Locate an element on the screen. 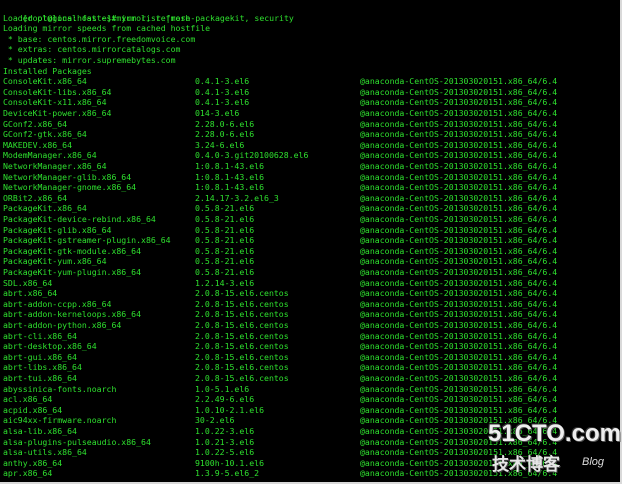 The image size is (622, 484). package-name: NetworkManager-glib.x86_64 is located at coordinates (67, 176).